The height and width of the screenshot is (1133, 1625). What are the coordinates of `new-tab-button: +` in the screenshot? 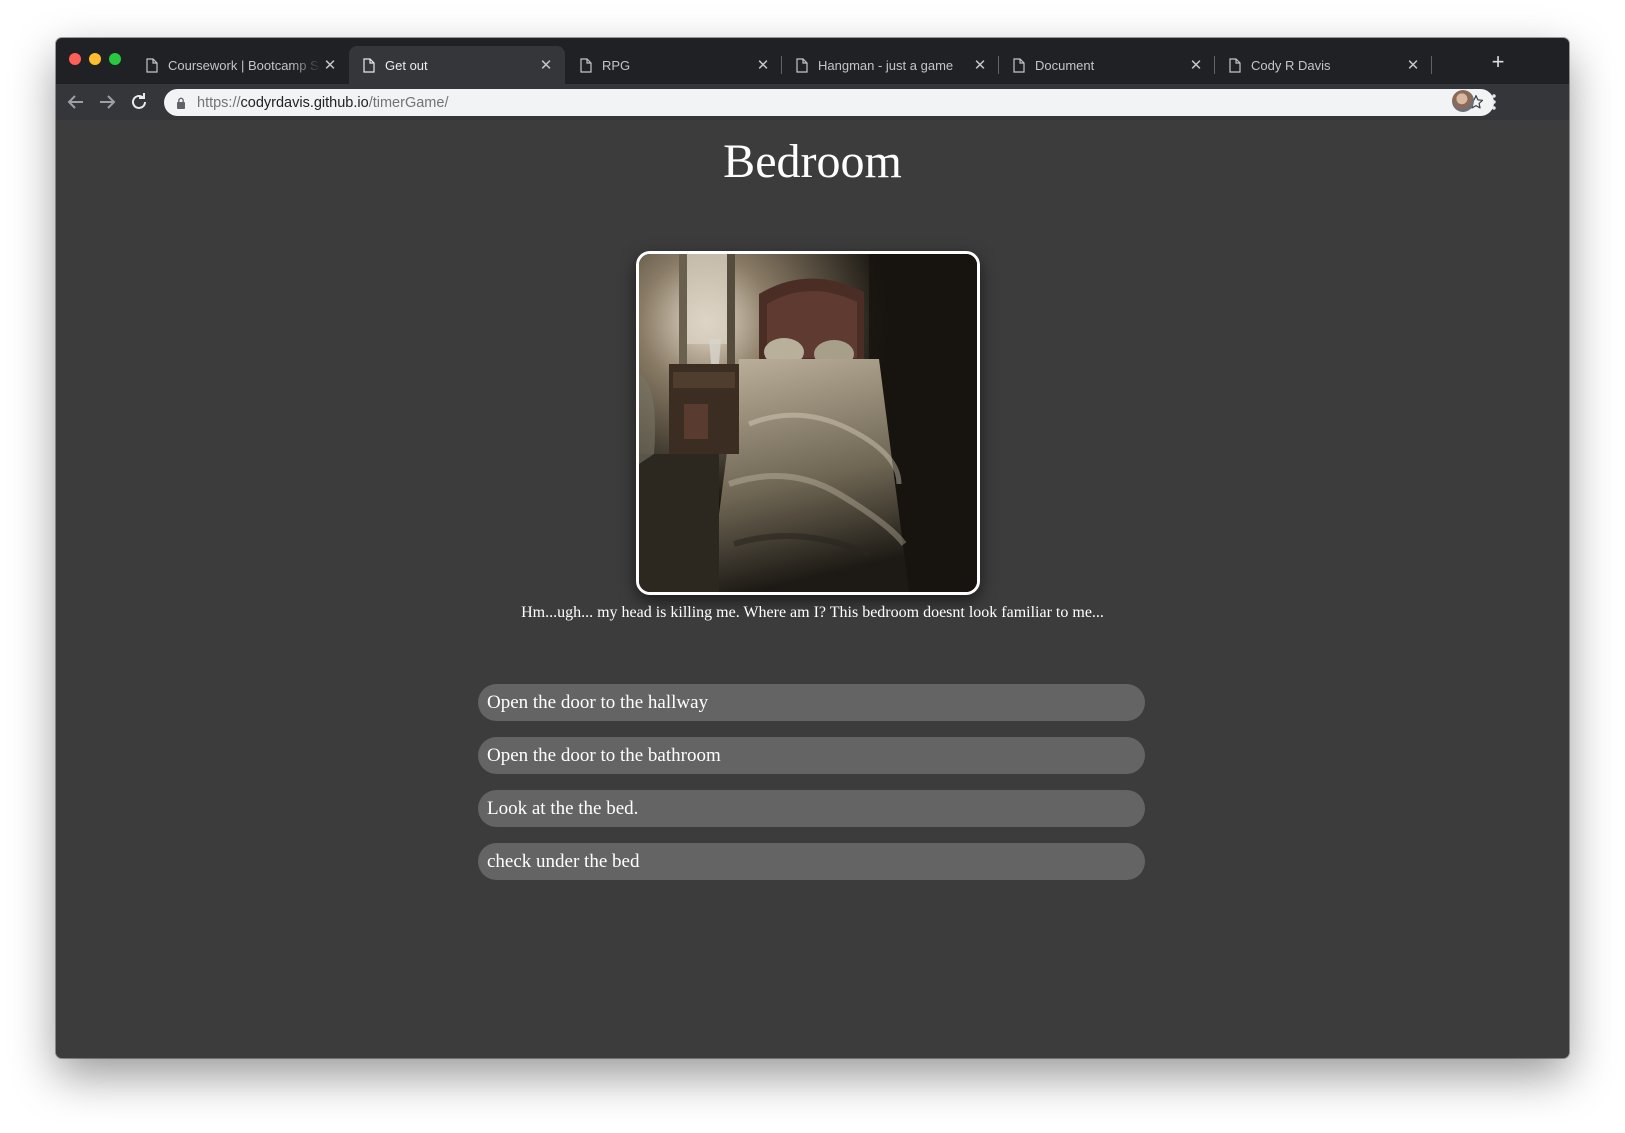 It's located at (1498, 62).